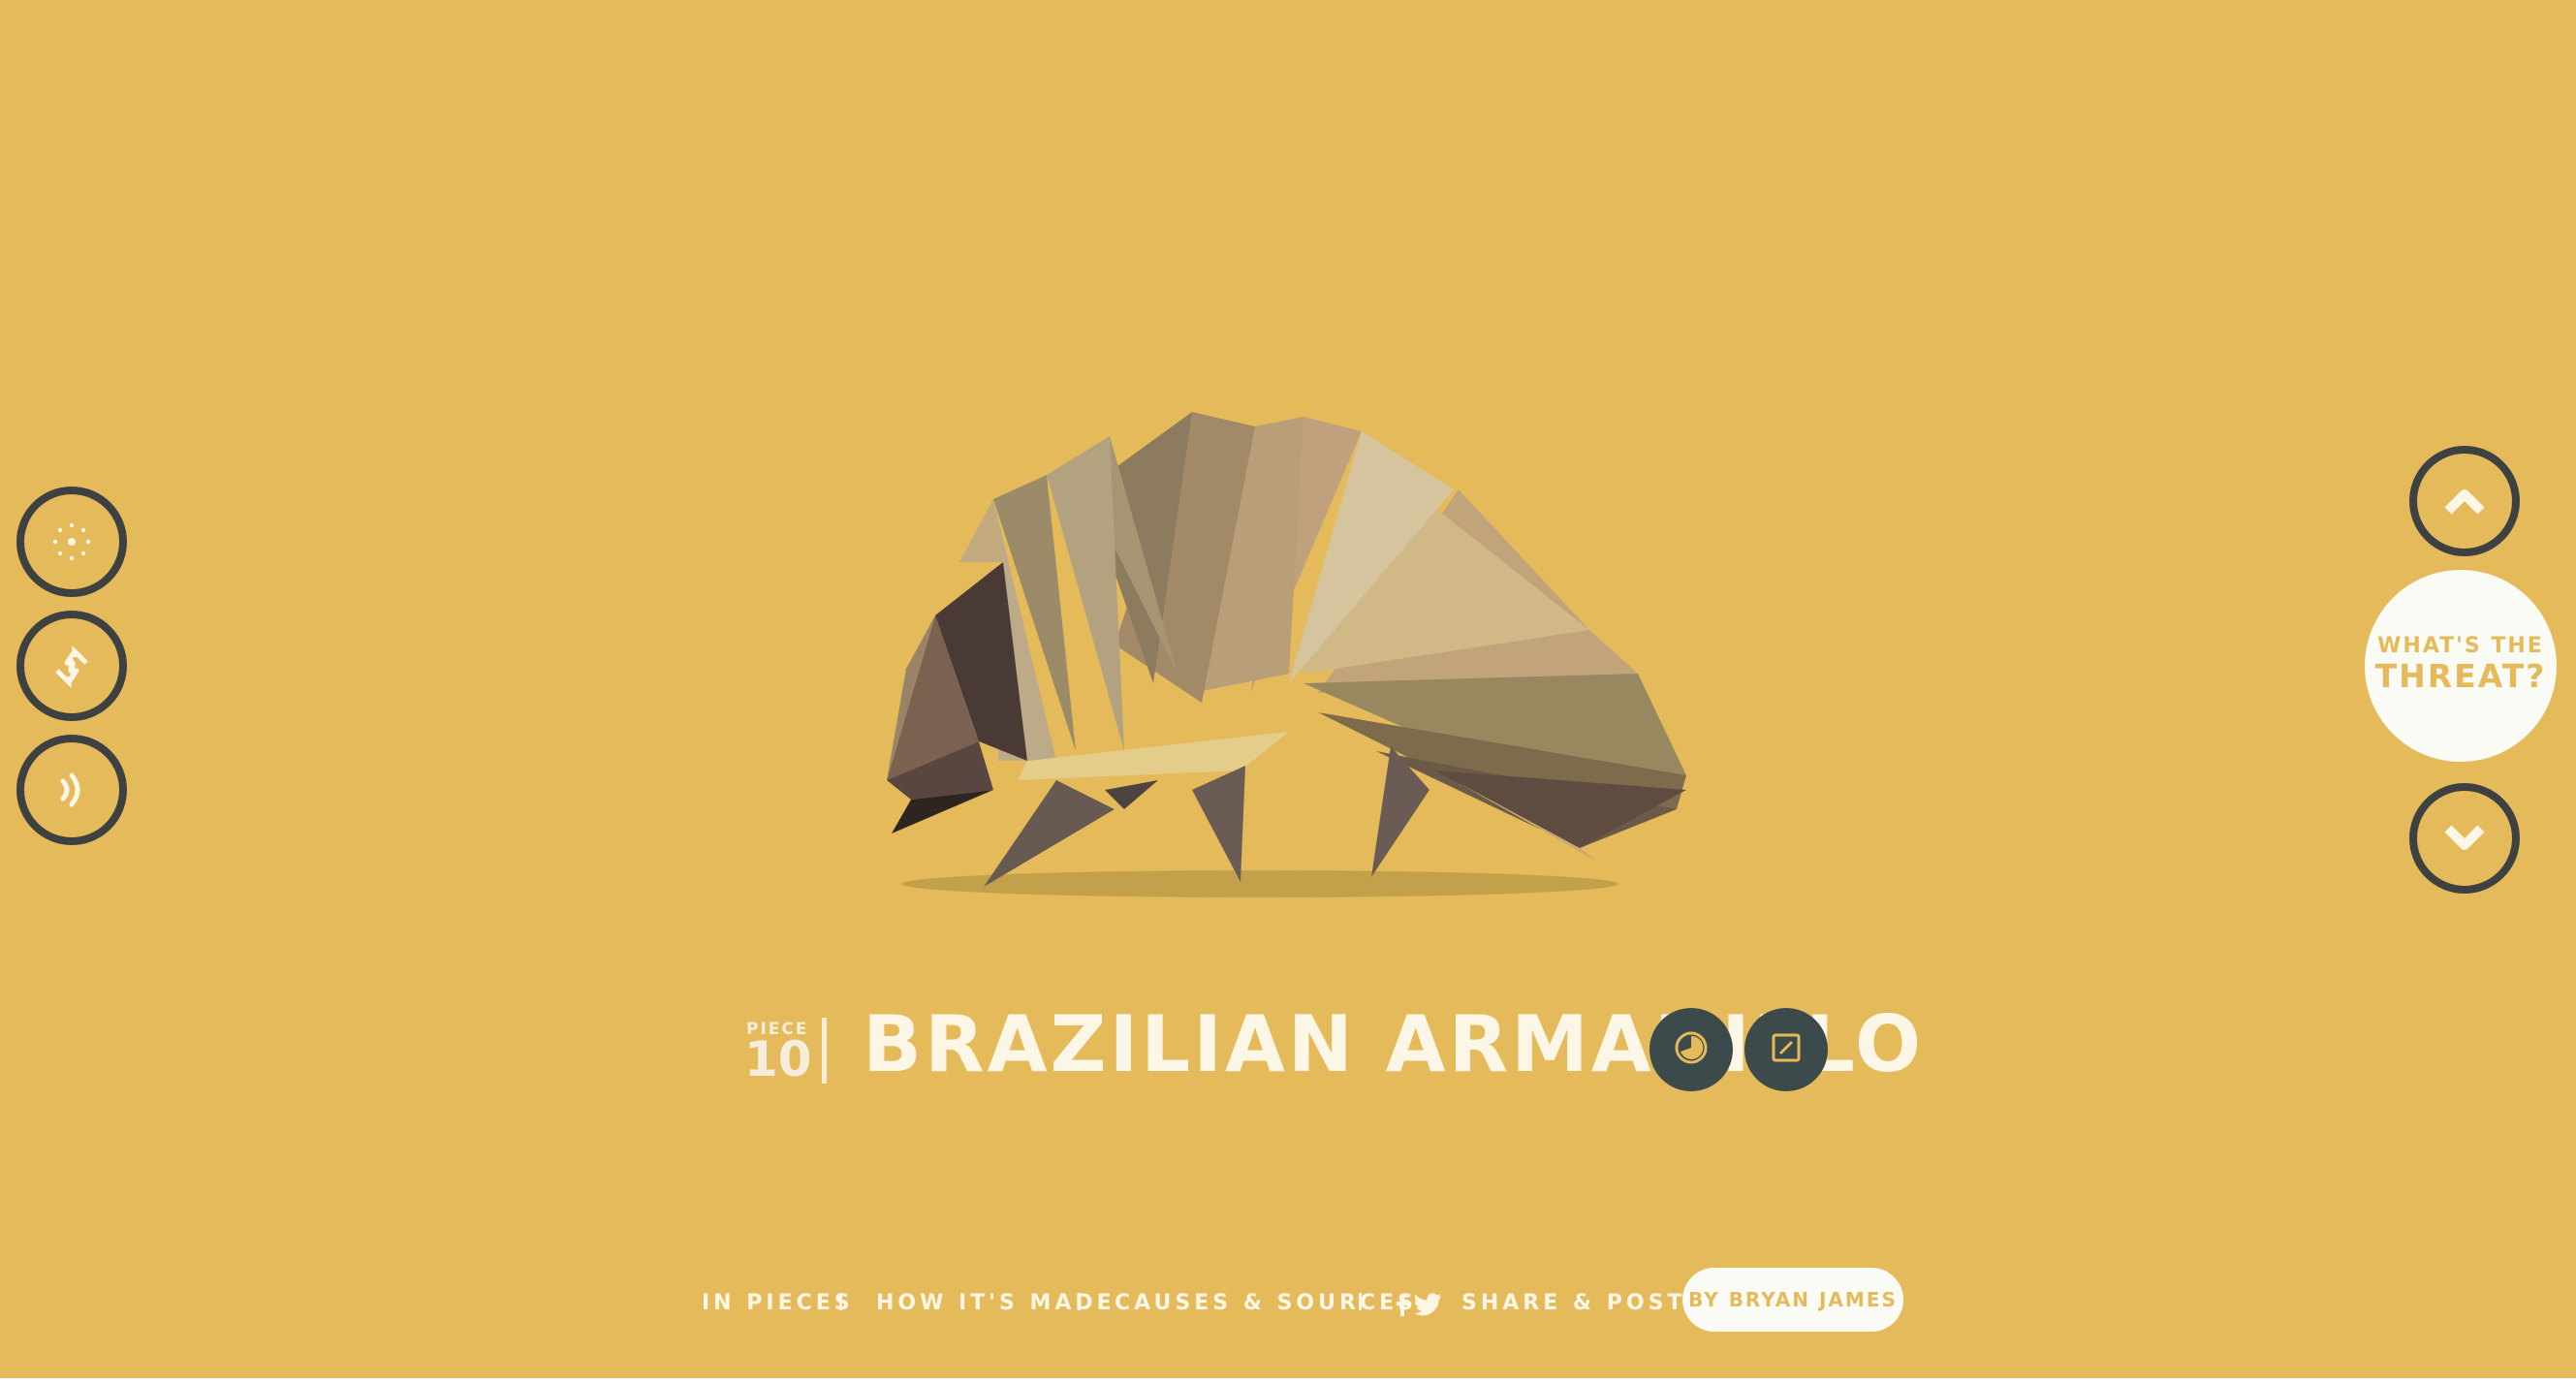  Describe the element at coordinates (2460, 646) in the screenshot. I see `threat-label-top: WHAT'S THE` at that location.